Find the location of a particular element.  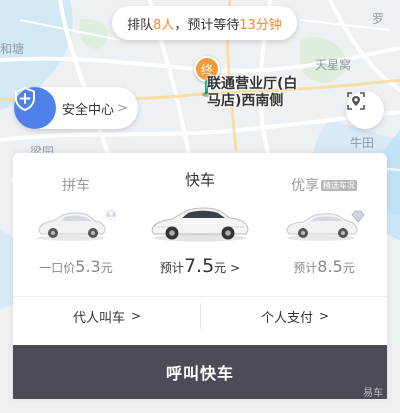

express-car-icon is located at coordinates (200, 224).